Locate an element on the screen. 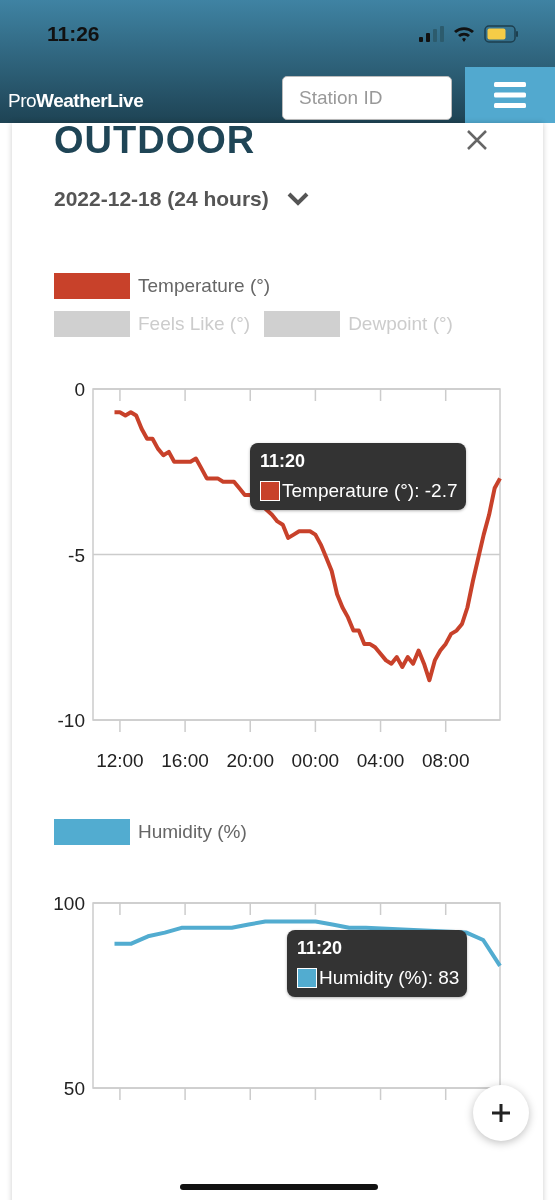  panel-title: OUTDOOR is located at coordinates (155, 140).